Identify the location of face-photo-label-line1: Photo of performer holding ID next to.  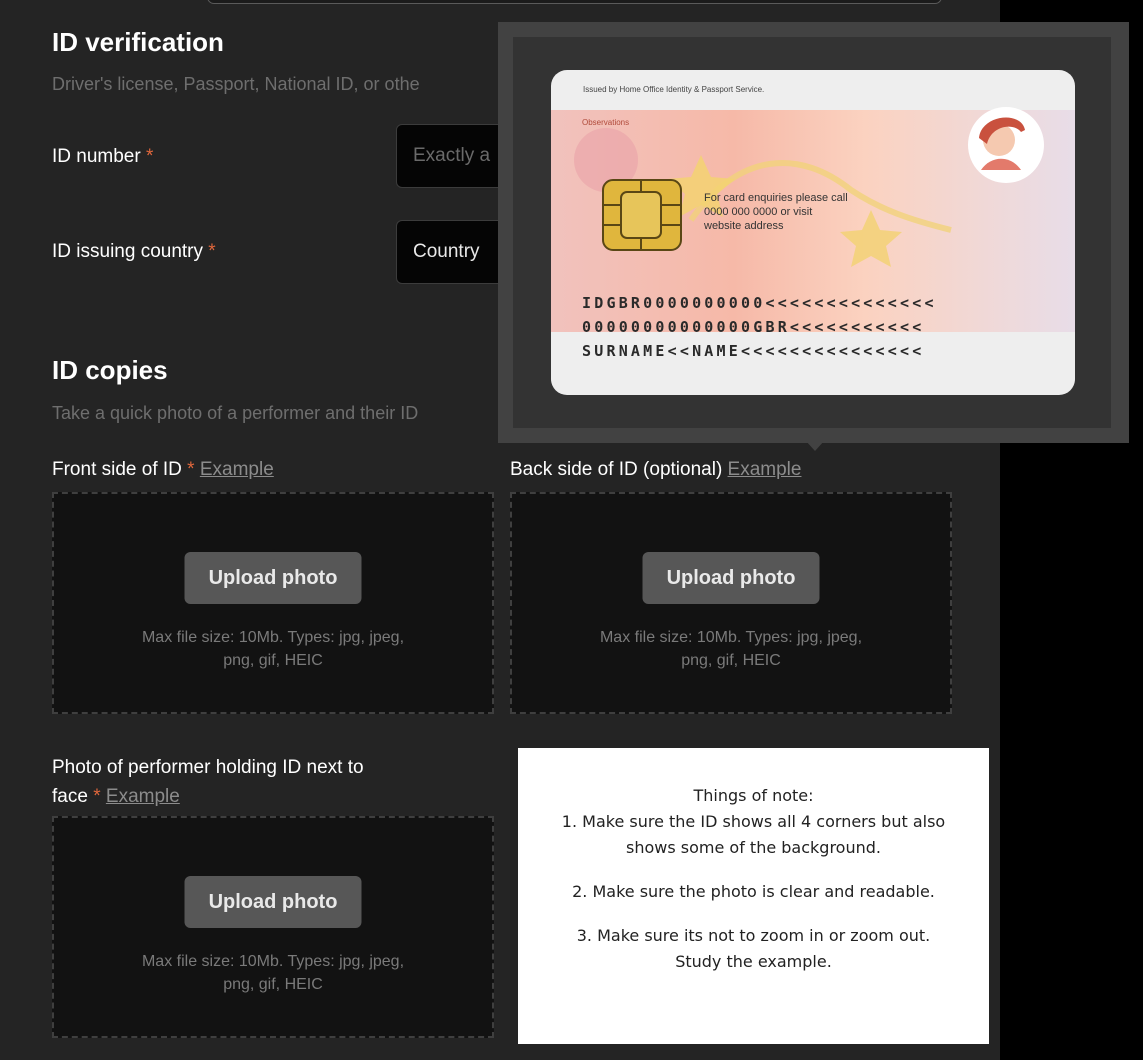
(208, 767).